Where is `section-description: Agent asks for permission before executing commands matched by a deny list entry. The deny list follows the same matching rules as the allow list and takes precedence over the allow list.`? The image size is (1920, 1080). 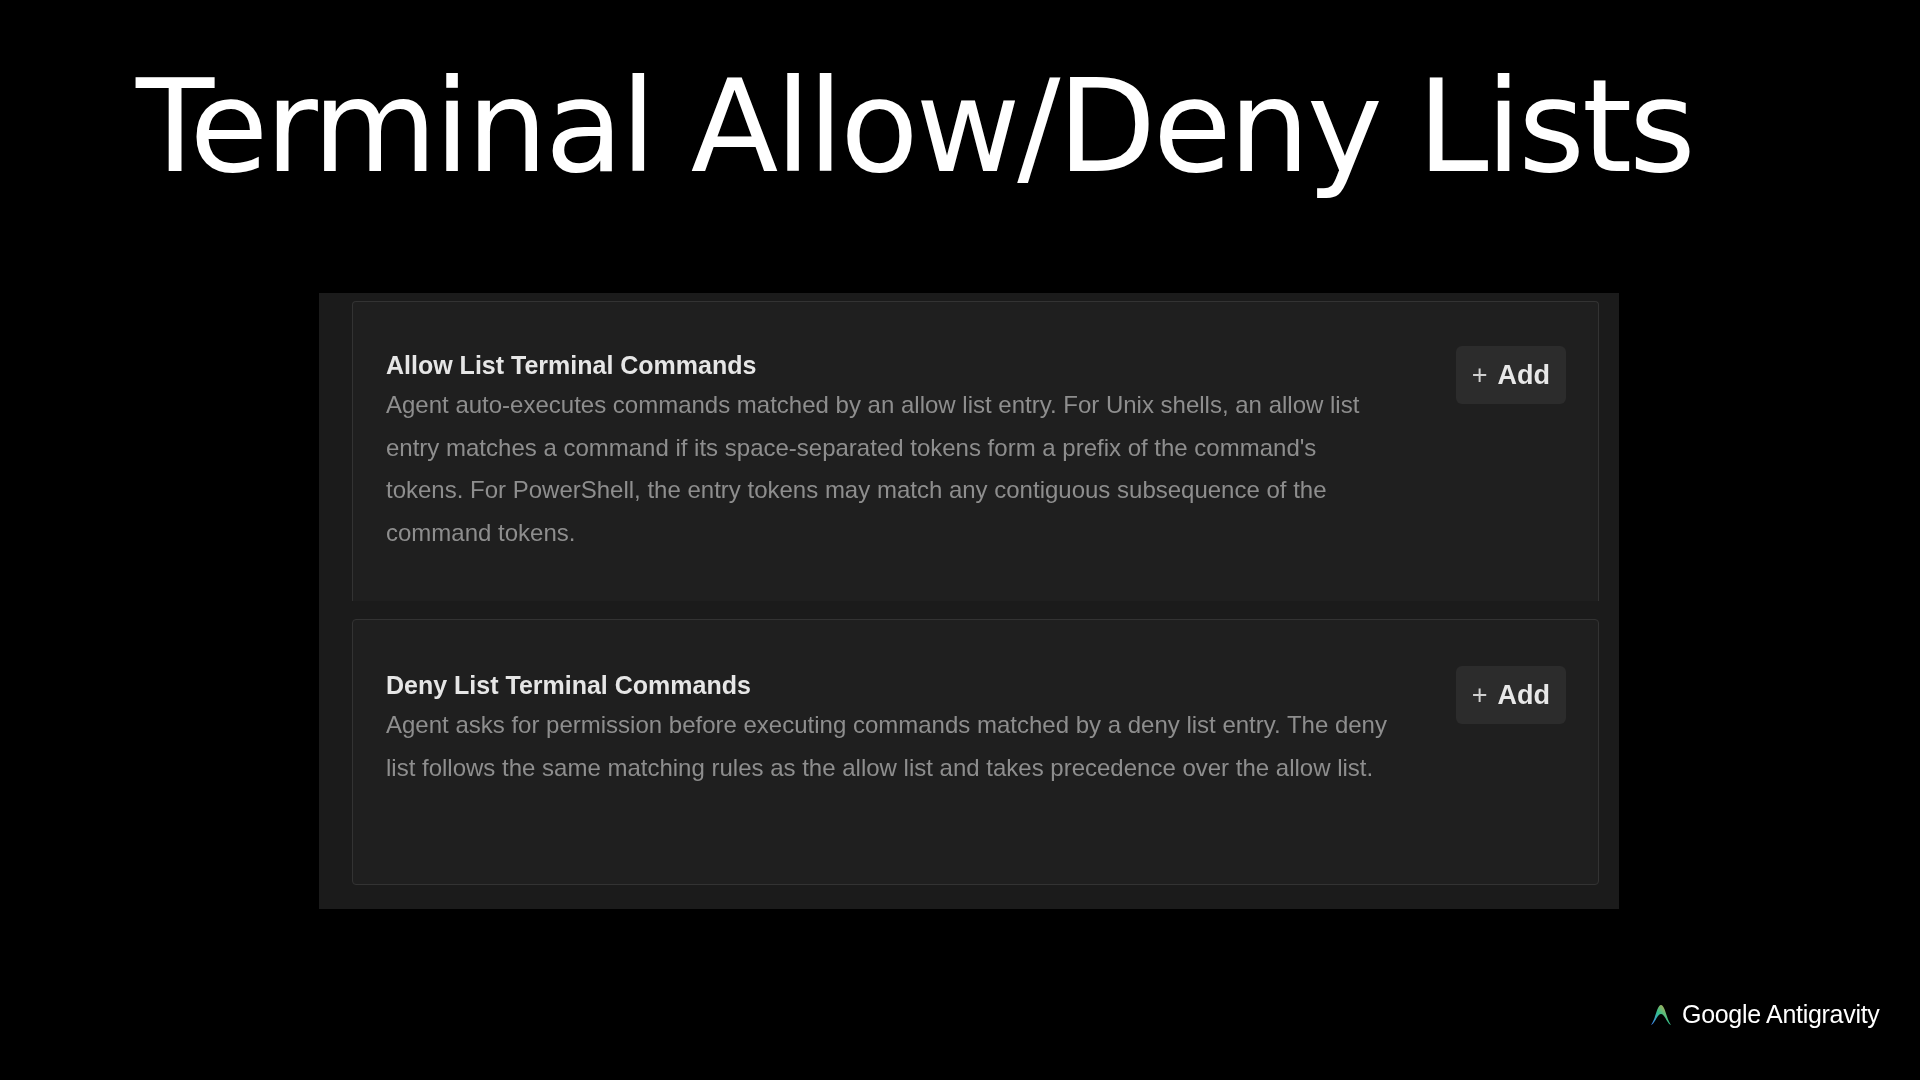 section-description: Agent asks for permission before executing commands matched by a deny list entry. The deny list follows the same matching rules as the allow list and takes precedence over the allow list. is located at coordinates (887, 746).